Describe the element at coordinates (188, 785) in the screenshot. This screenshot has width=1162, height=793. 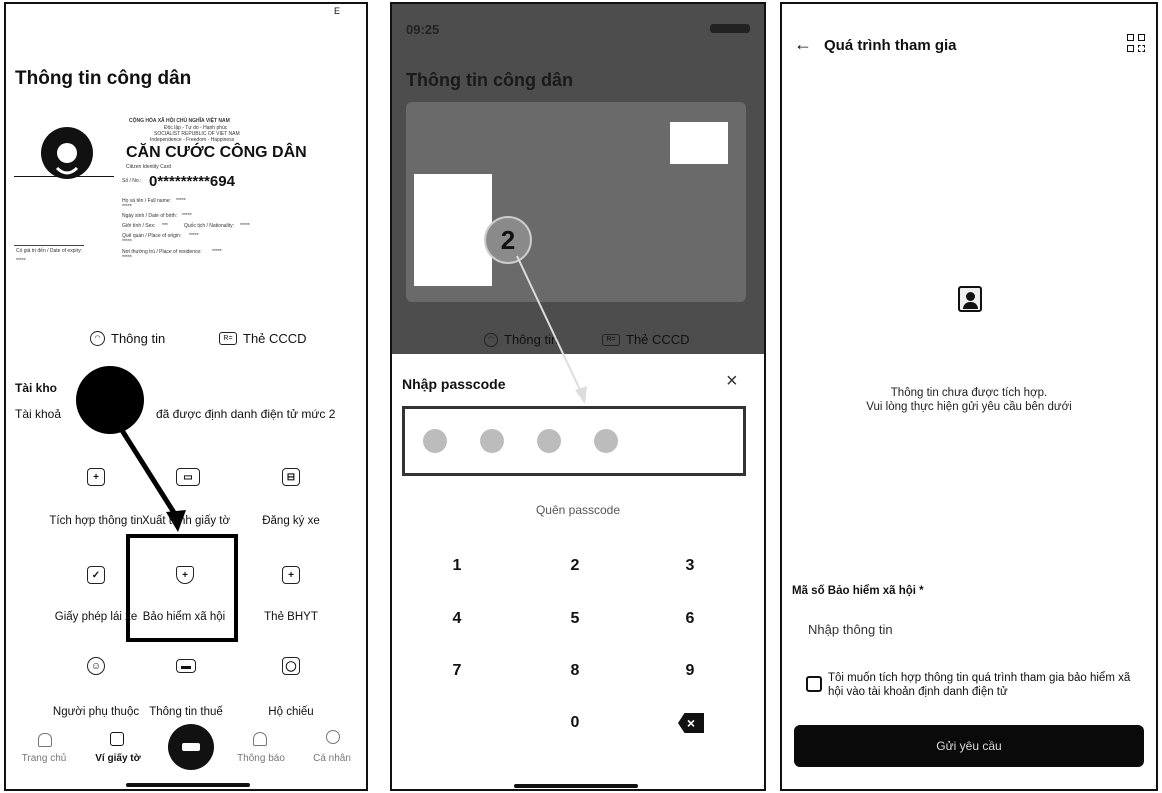
I see `home-indicator` at that location.